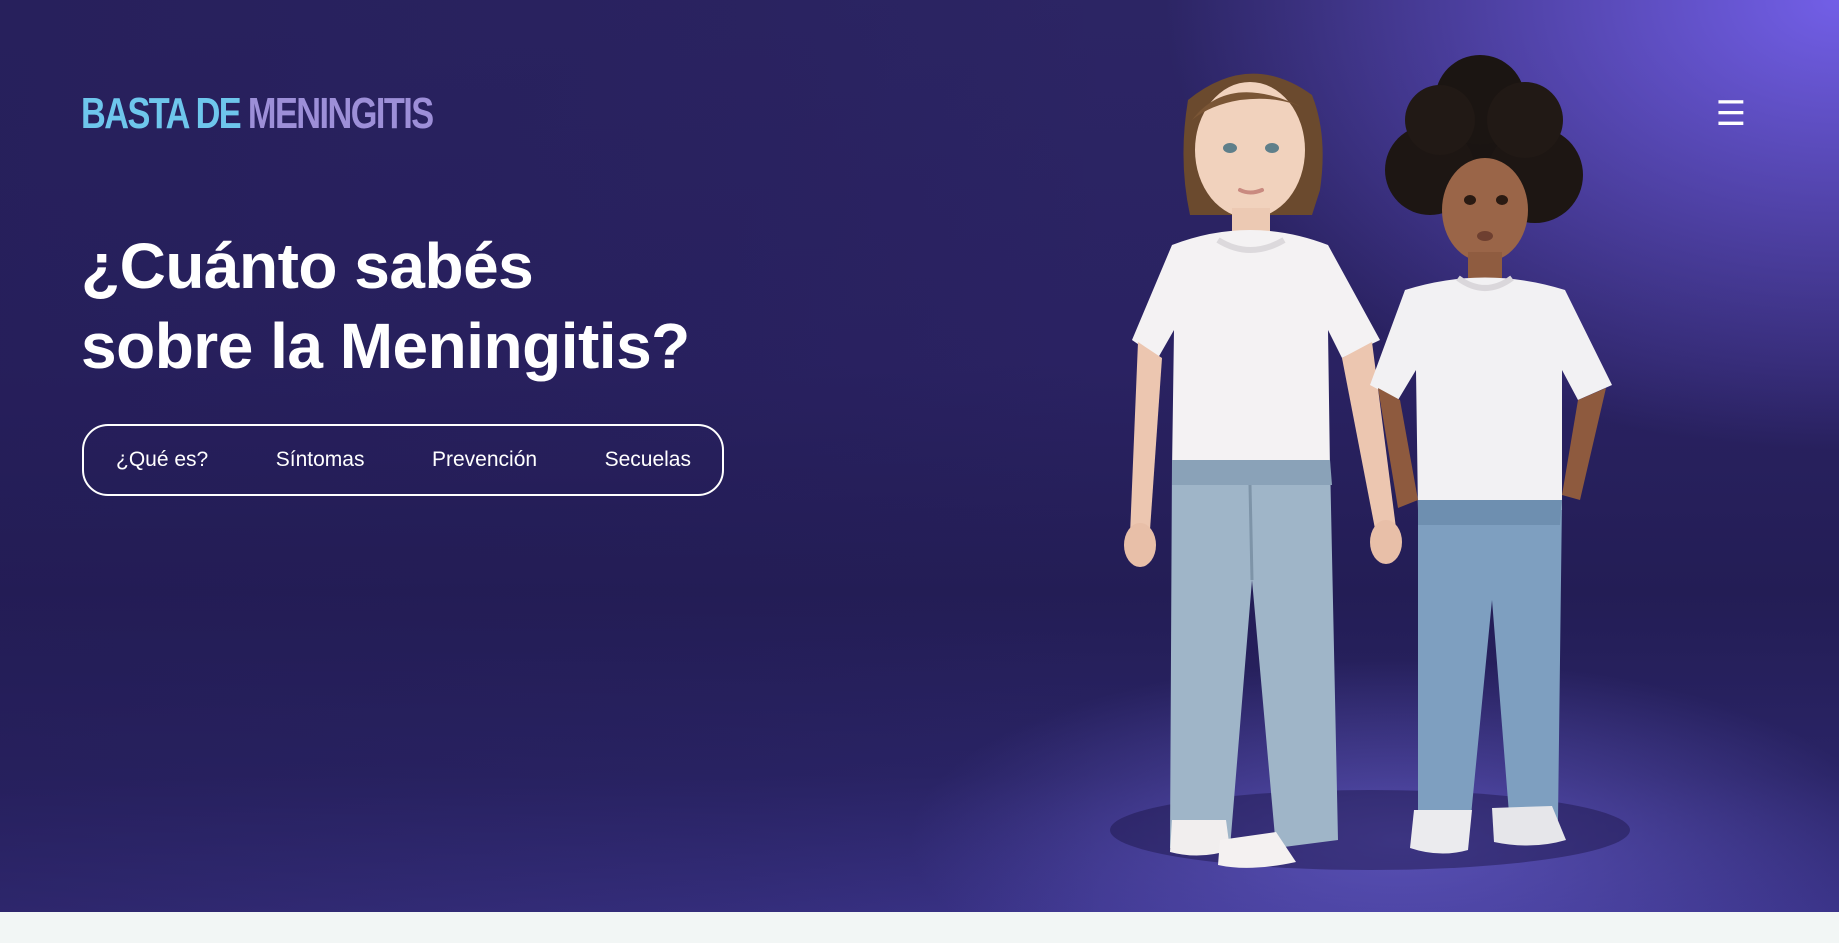 The height and width of the screenshot is (943, 1839). I want to click on hero-headline: ¿Cuánto sabés sobre la Meningitis?, so click(385, 306).